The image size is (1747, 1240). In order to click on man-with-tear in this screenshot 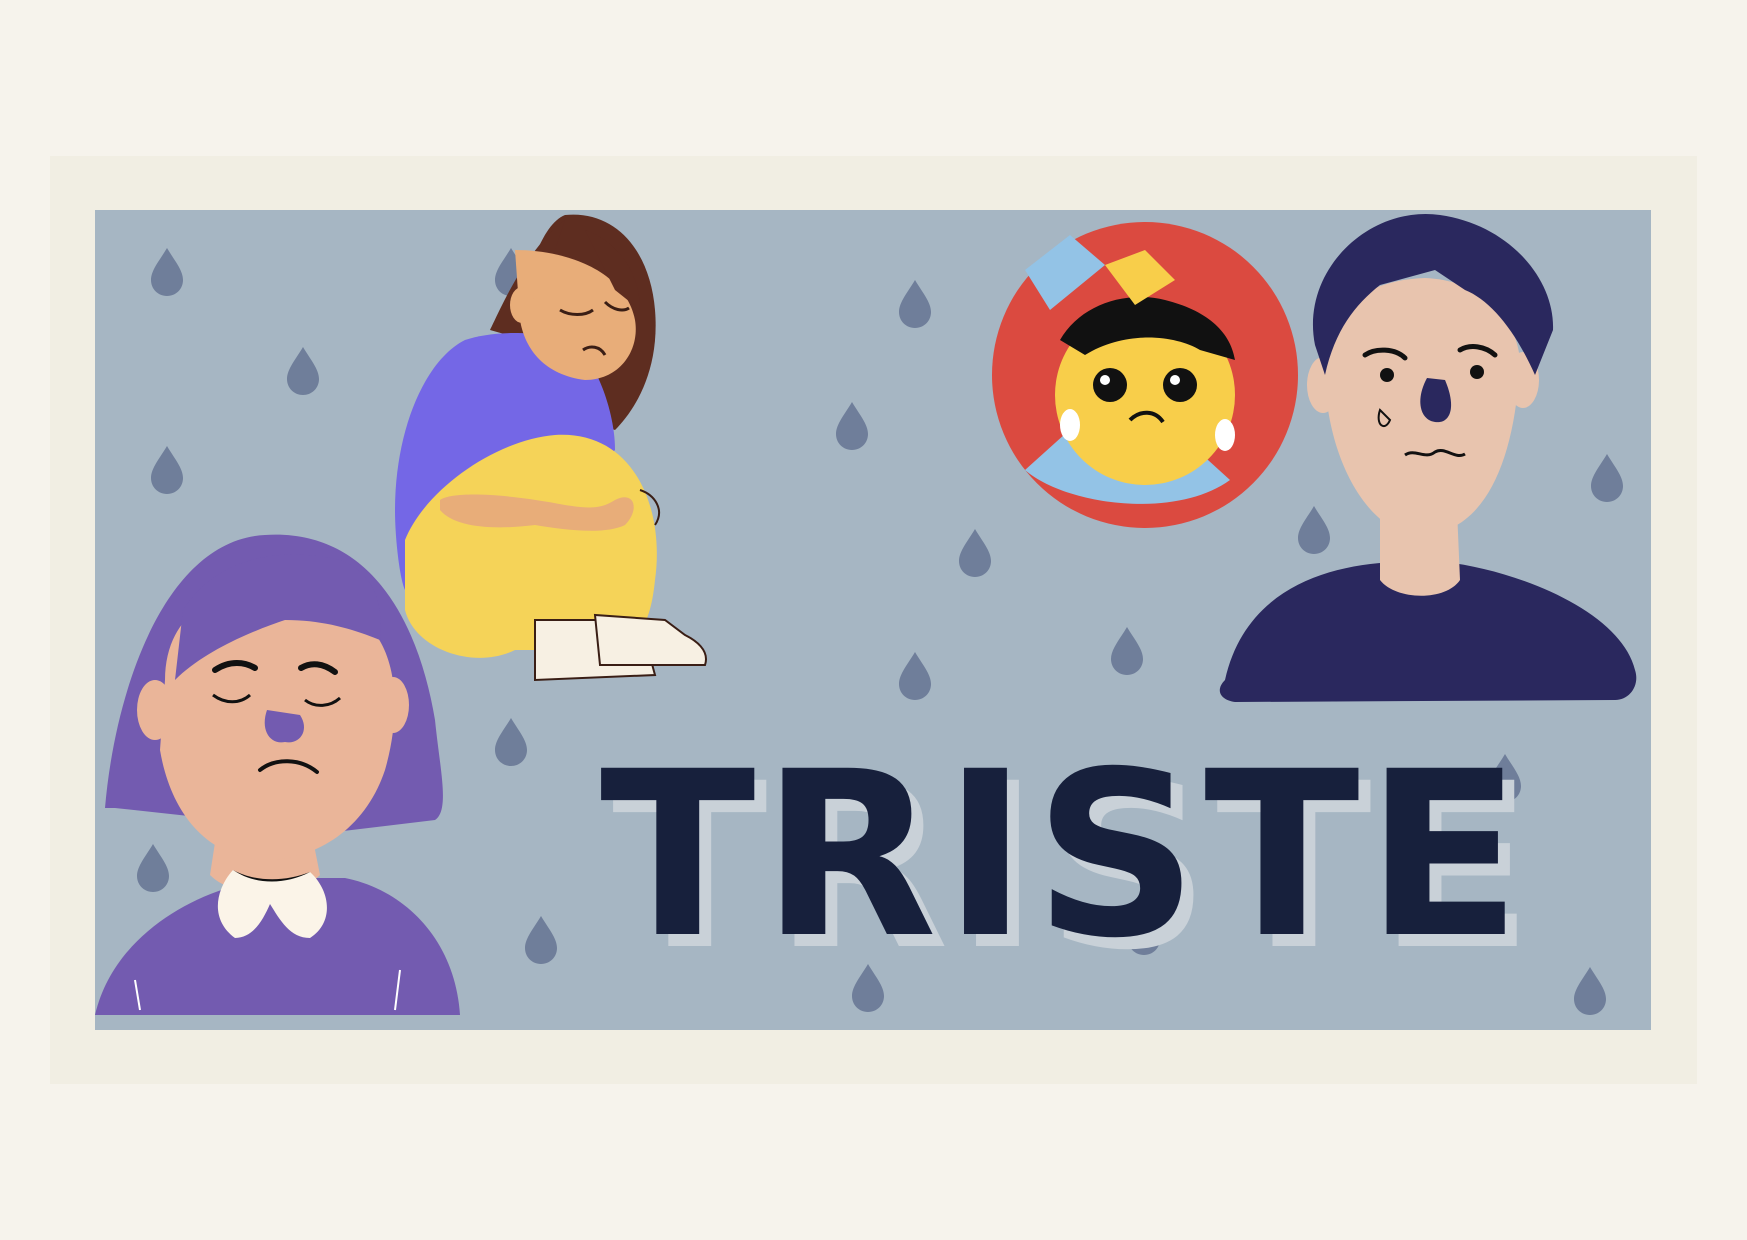, I will do `click(1428, 457)`.